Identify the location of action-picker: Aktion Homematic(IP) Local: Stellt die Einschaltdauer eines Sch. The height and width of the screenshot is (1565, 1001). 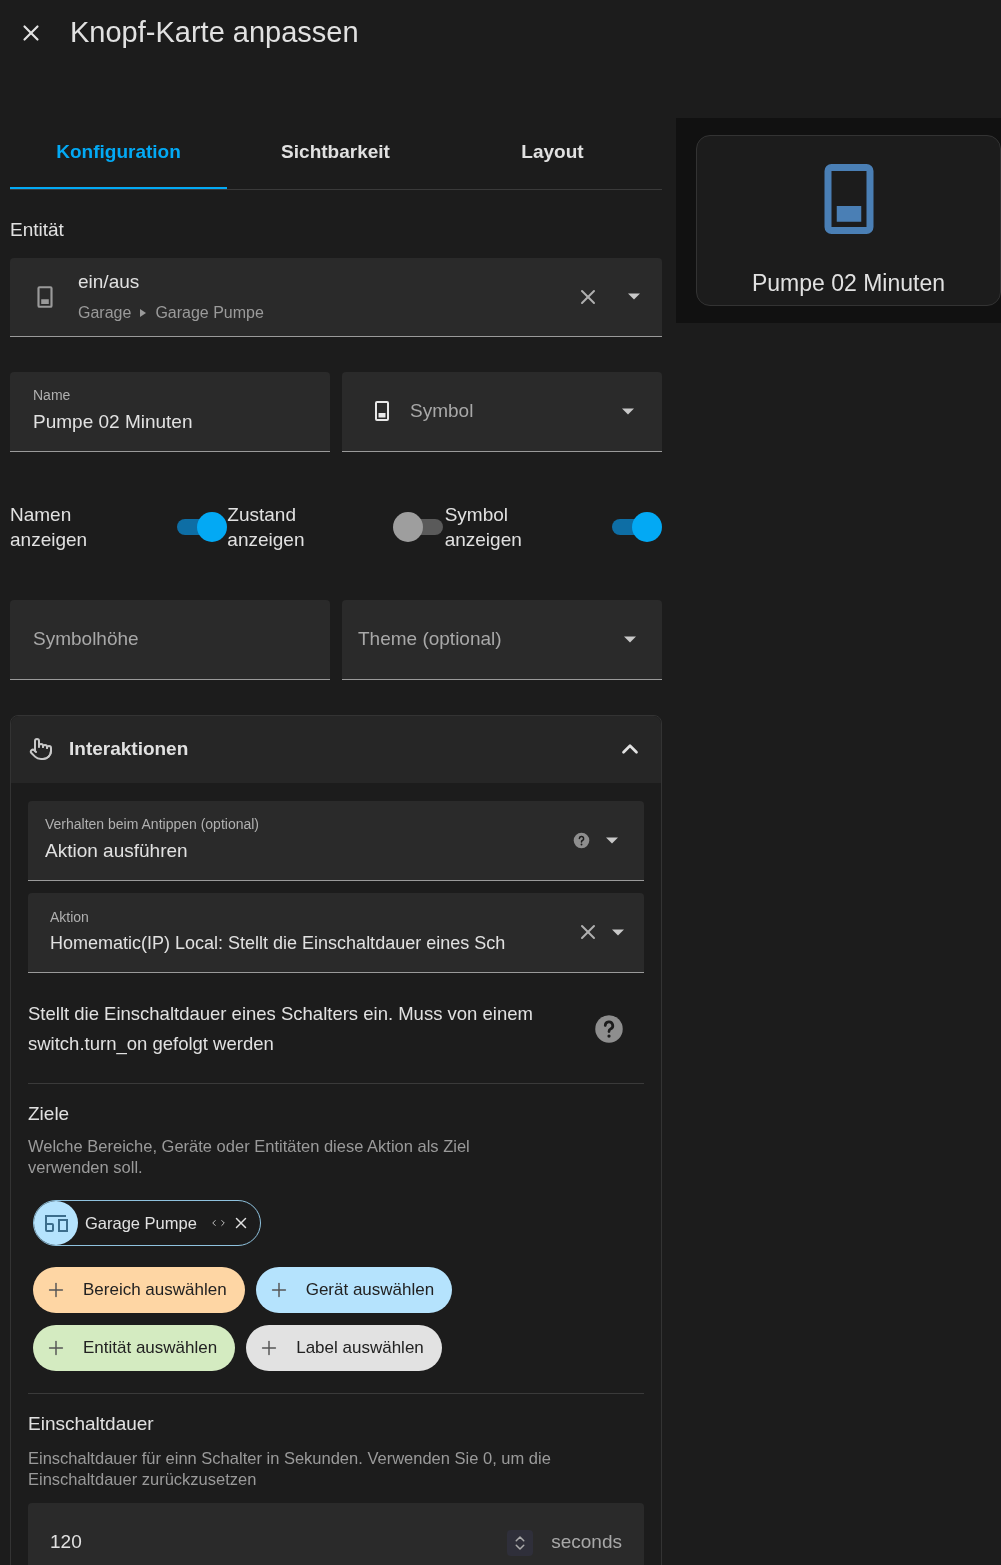
(336, 932).